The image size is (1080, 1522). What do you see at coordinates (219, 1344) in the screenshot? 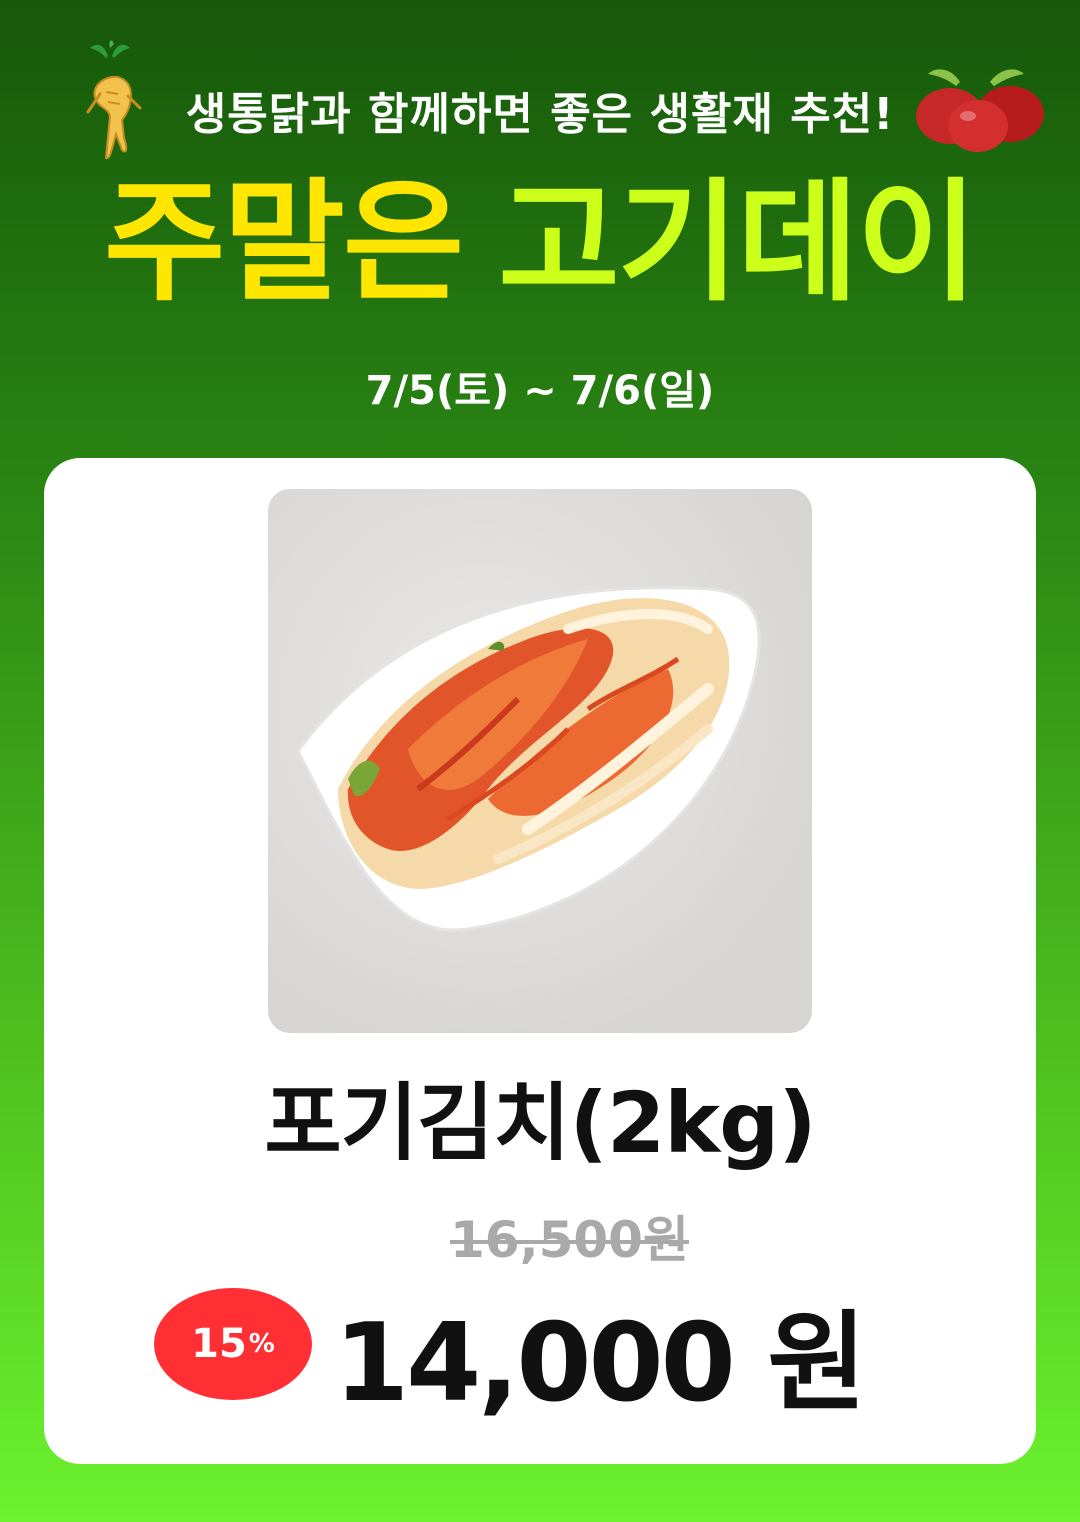
I see `discount-value: 15` at bounding box center [219, 1344].